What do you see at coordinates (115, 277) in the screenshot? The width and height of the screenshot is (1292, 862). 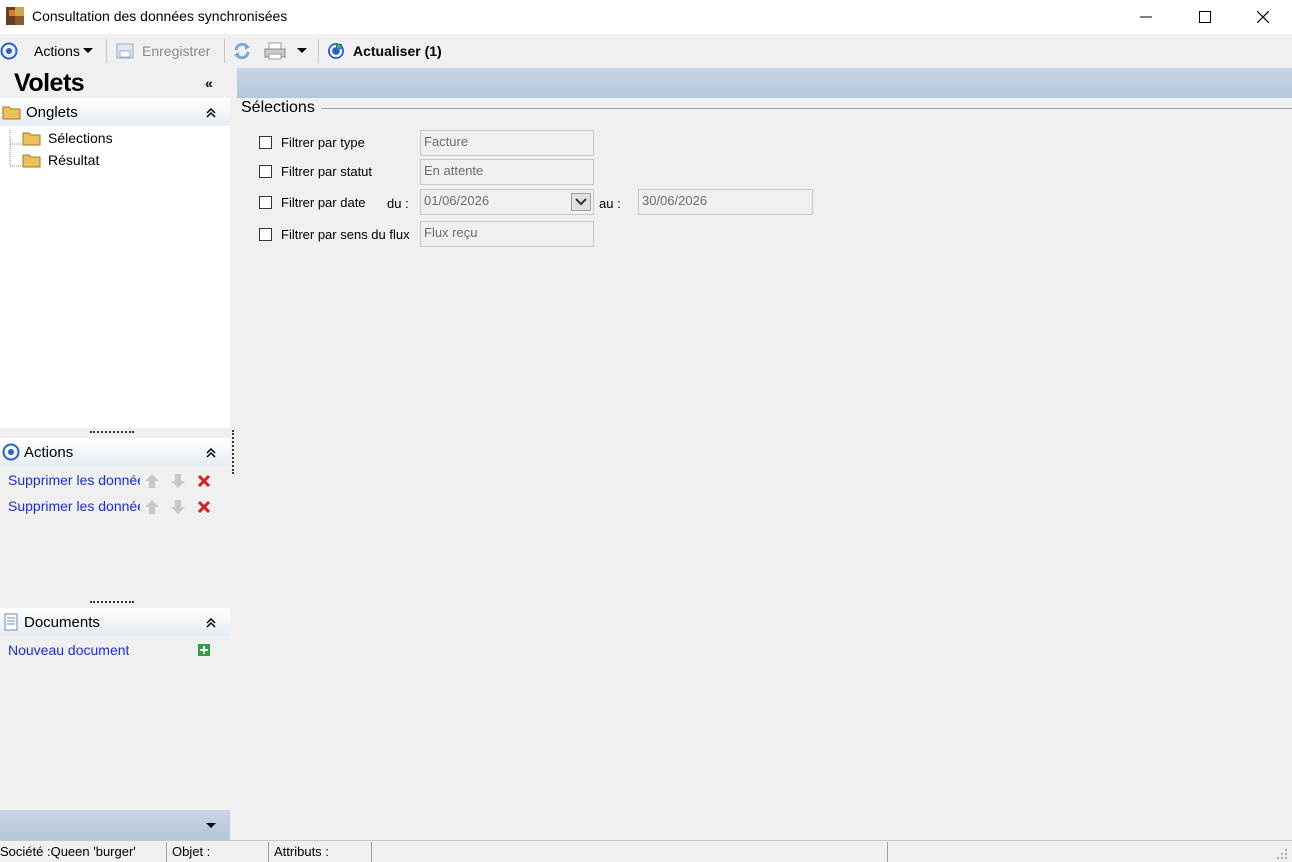 I see `onglets-section-body: Sélections Résultat` at bounding box center [115, 277].